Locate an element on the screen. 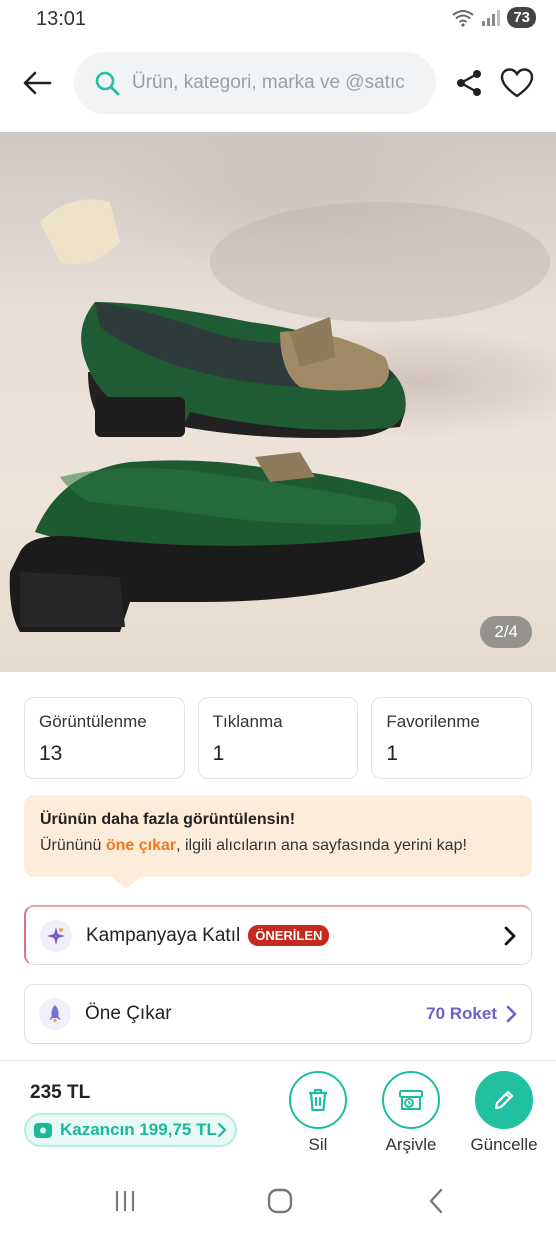 This screenshot has width=556, height=1235. battery-indicator: 73 is located at coordinates (521, 17).